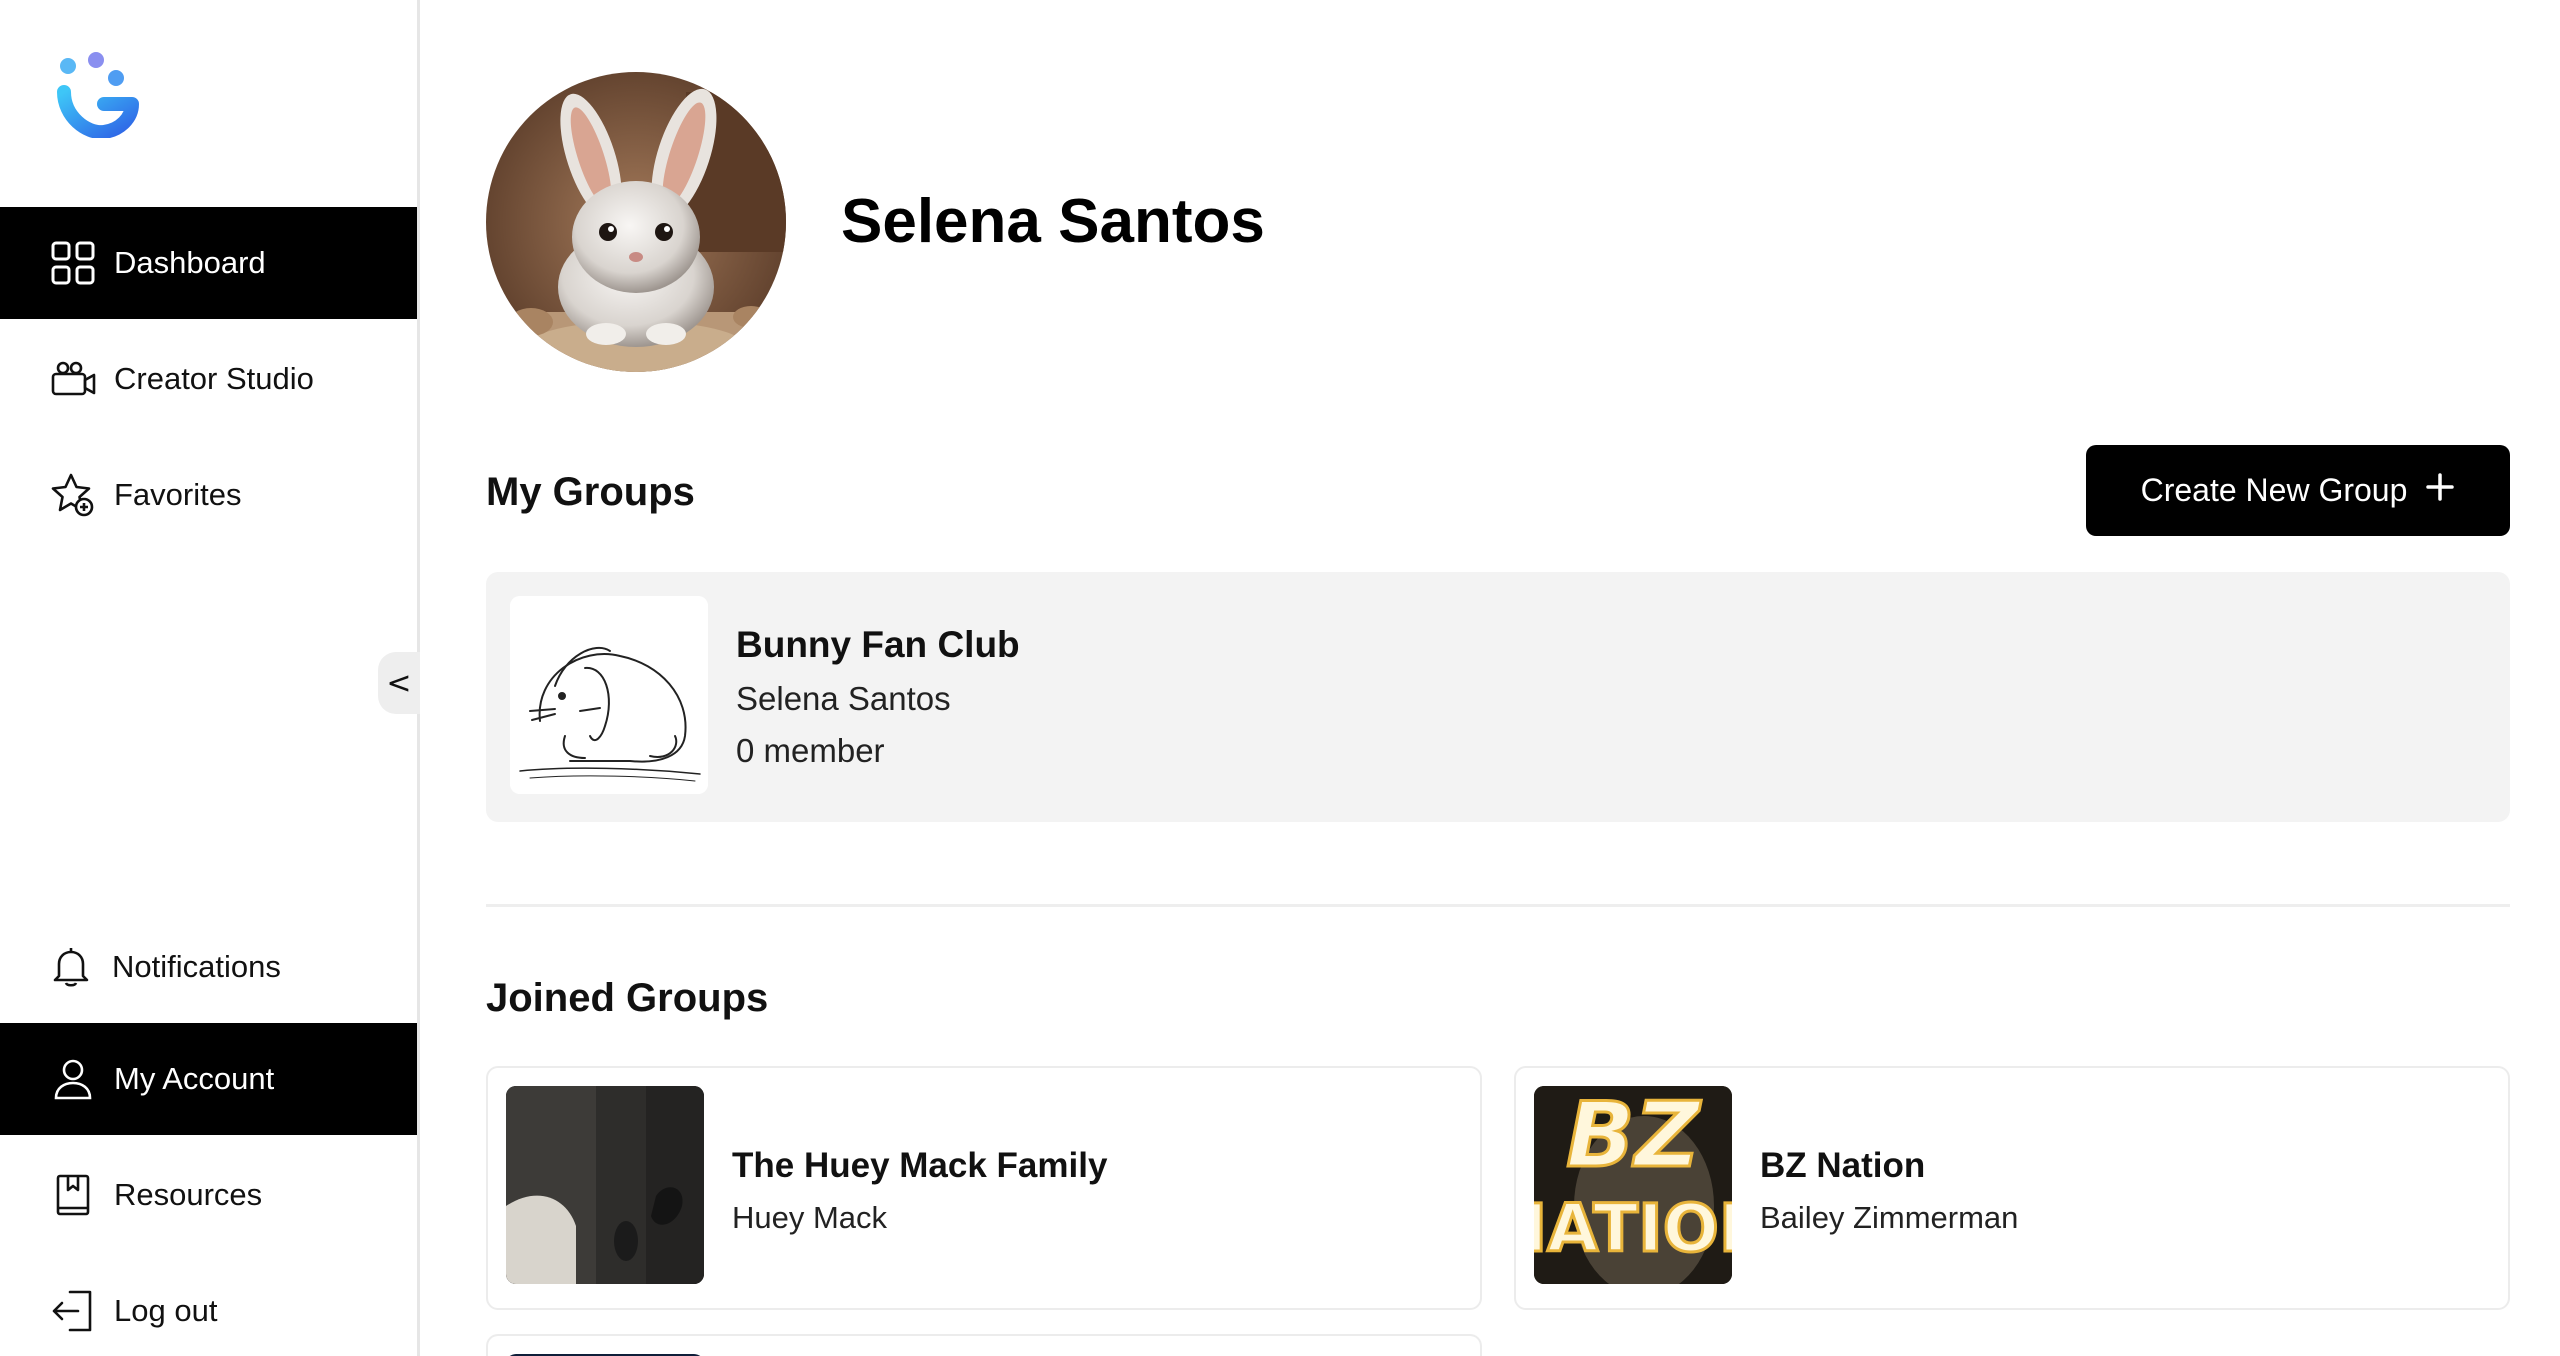  Describe the element at coordinates (97, 96) in the screenshot. I see `brand-logo-icon` at that location.